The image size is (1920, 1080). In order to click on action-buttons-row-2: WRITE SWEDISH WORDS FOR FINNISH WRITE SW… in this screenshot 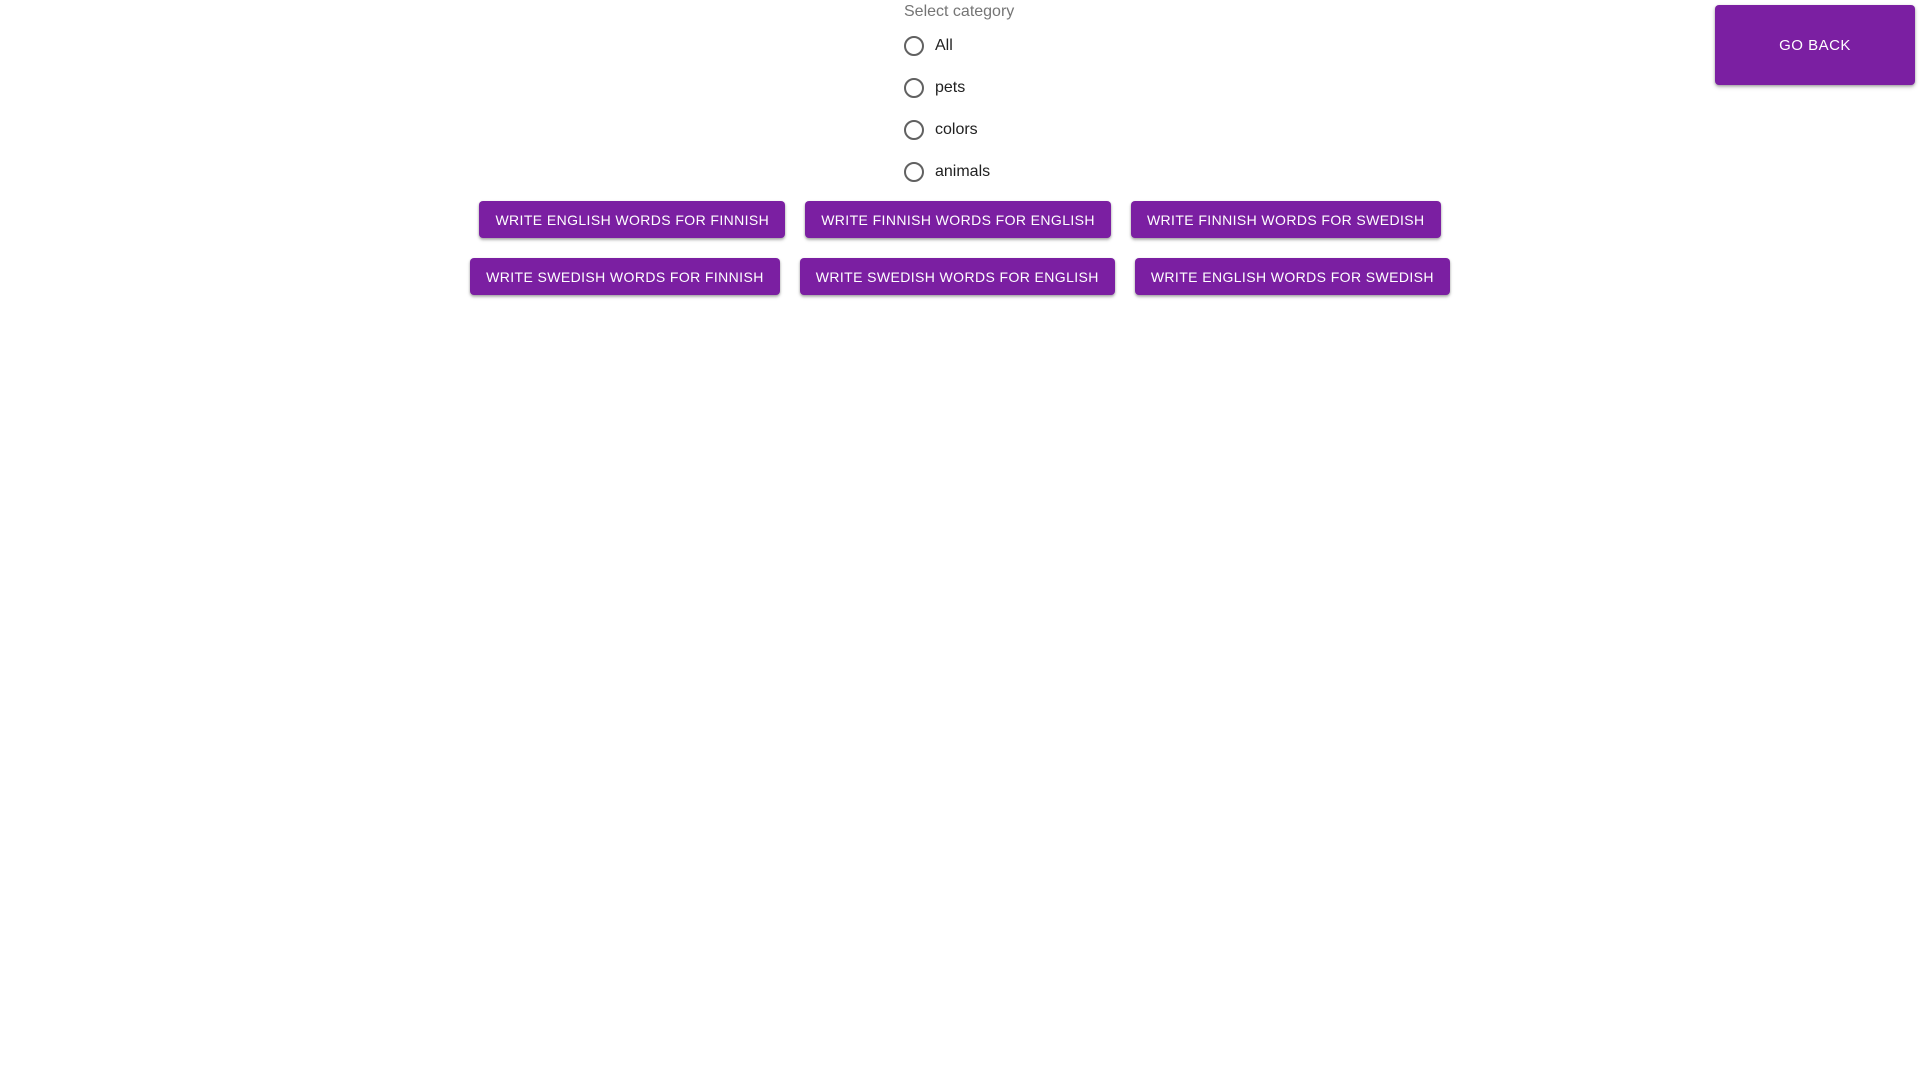, I will do `click(960, 276)`.